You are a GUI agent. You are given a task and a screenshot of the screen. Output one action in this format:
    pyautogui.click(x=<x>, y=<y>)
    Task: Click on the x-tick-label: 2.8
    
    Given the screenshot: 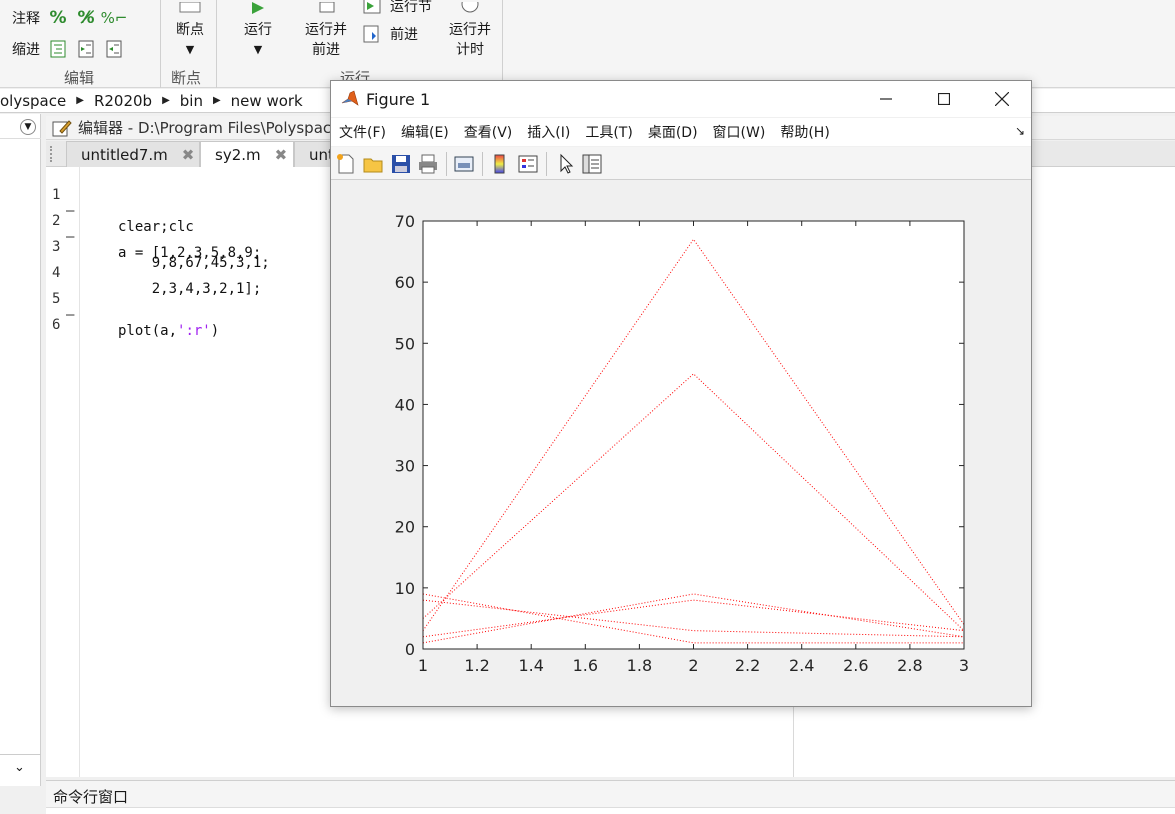 What is the action you would take?
    pyautogui.click(x=909, y=665)
    